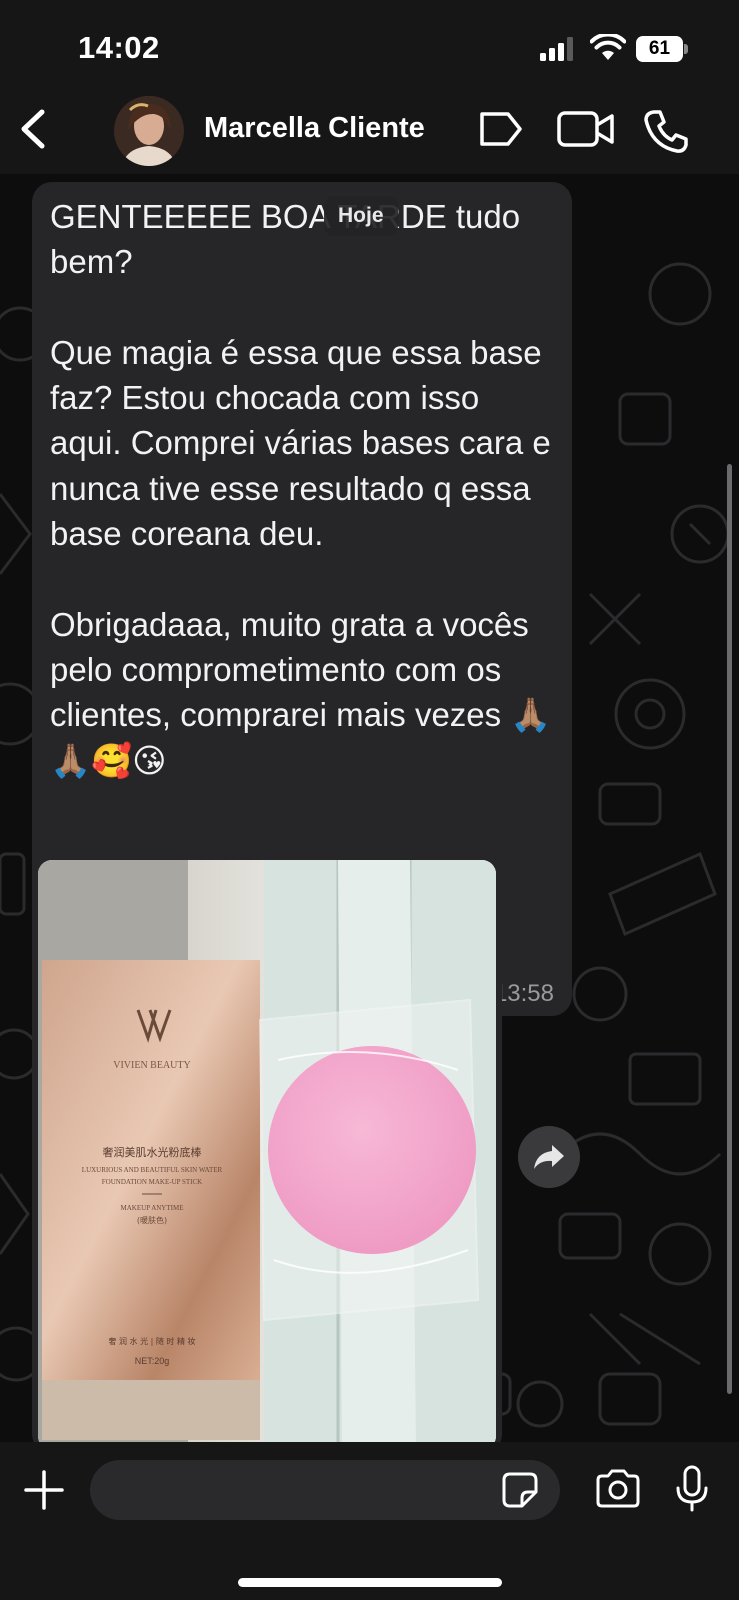 Image resolution: width=739 pixels, height=1600 pixels. What do you see at coordinates (520, 1490) in the screenshot?
I see `sticker-icon` at bounding box center [520, 1490].